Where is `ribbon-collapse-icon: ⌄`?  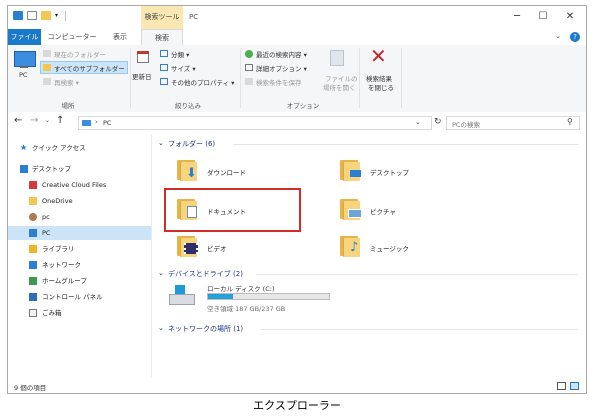 ribbon-collapse-icon: ⌄ is located at coordinates (558, 36).